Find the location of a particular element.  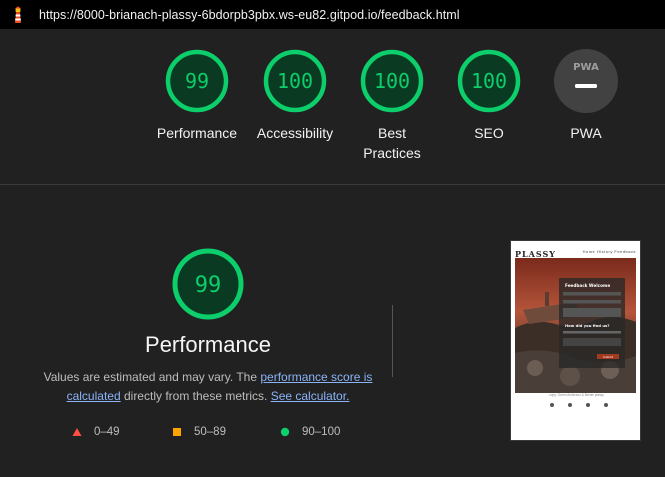

best-practices-gauge: 100 is located at coordinates (392, 81).